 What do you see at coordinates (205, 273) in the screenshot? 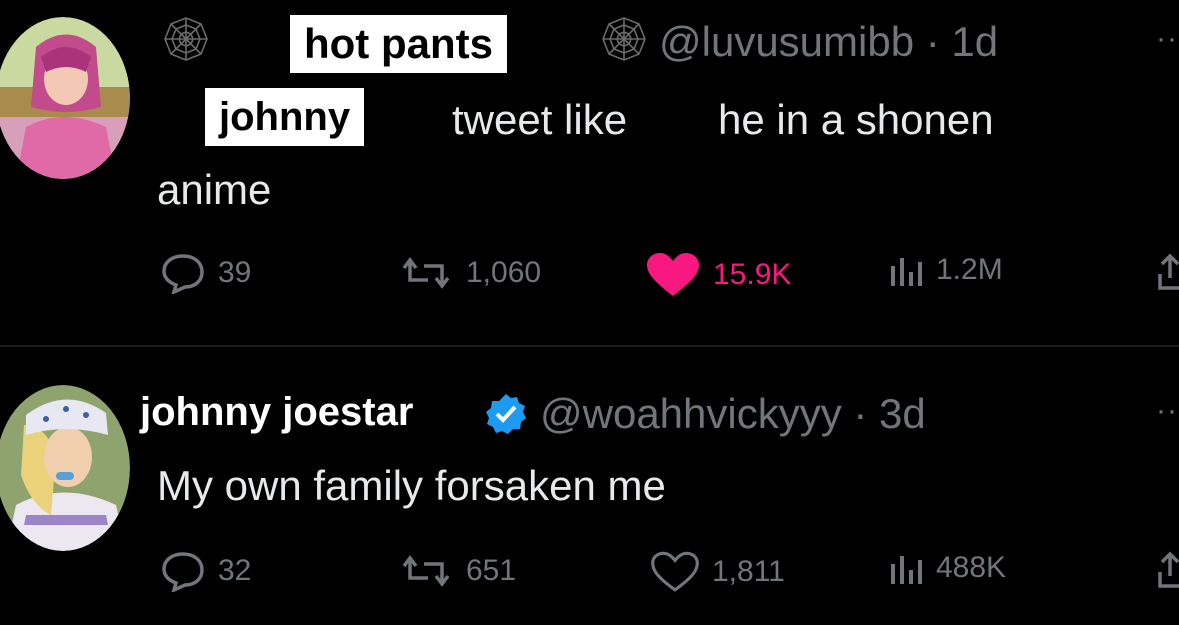
I see `reply-button: 39` at bounding box center [205, 273].